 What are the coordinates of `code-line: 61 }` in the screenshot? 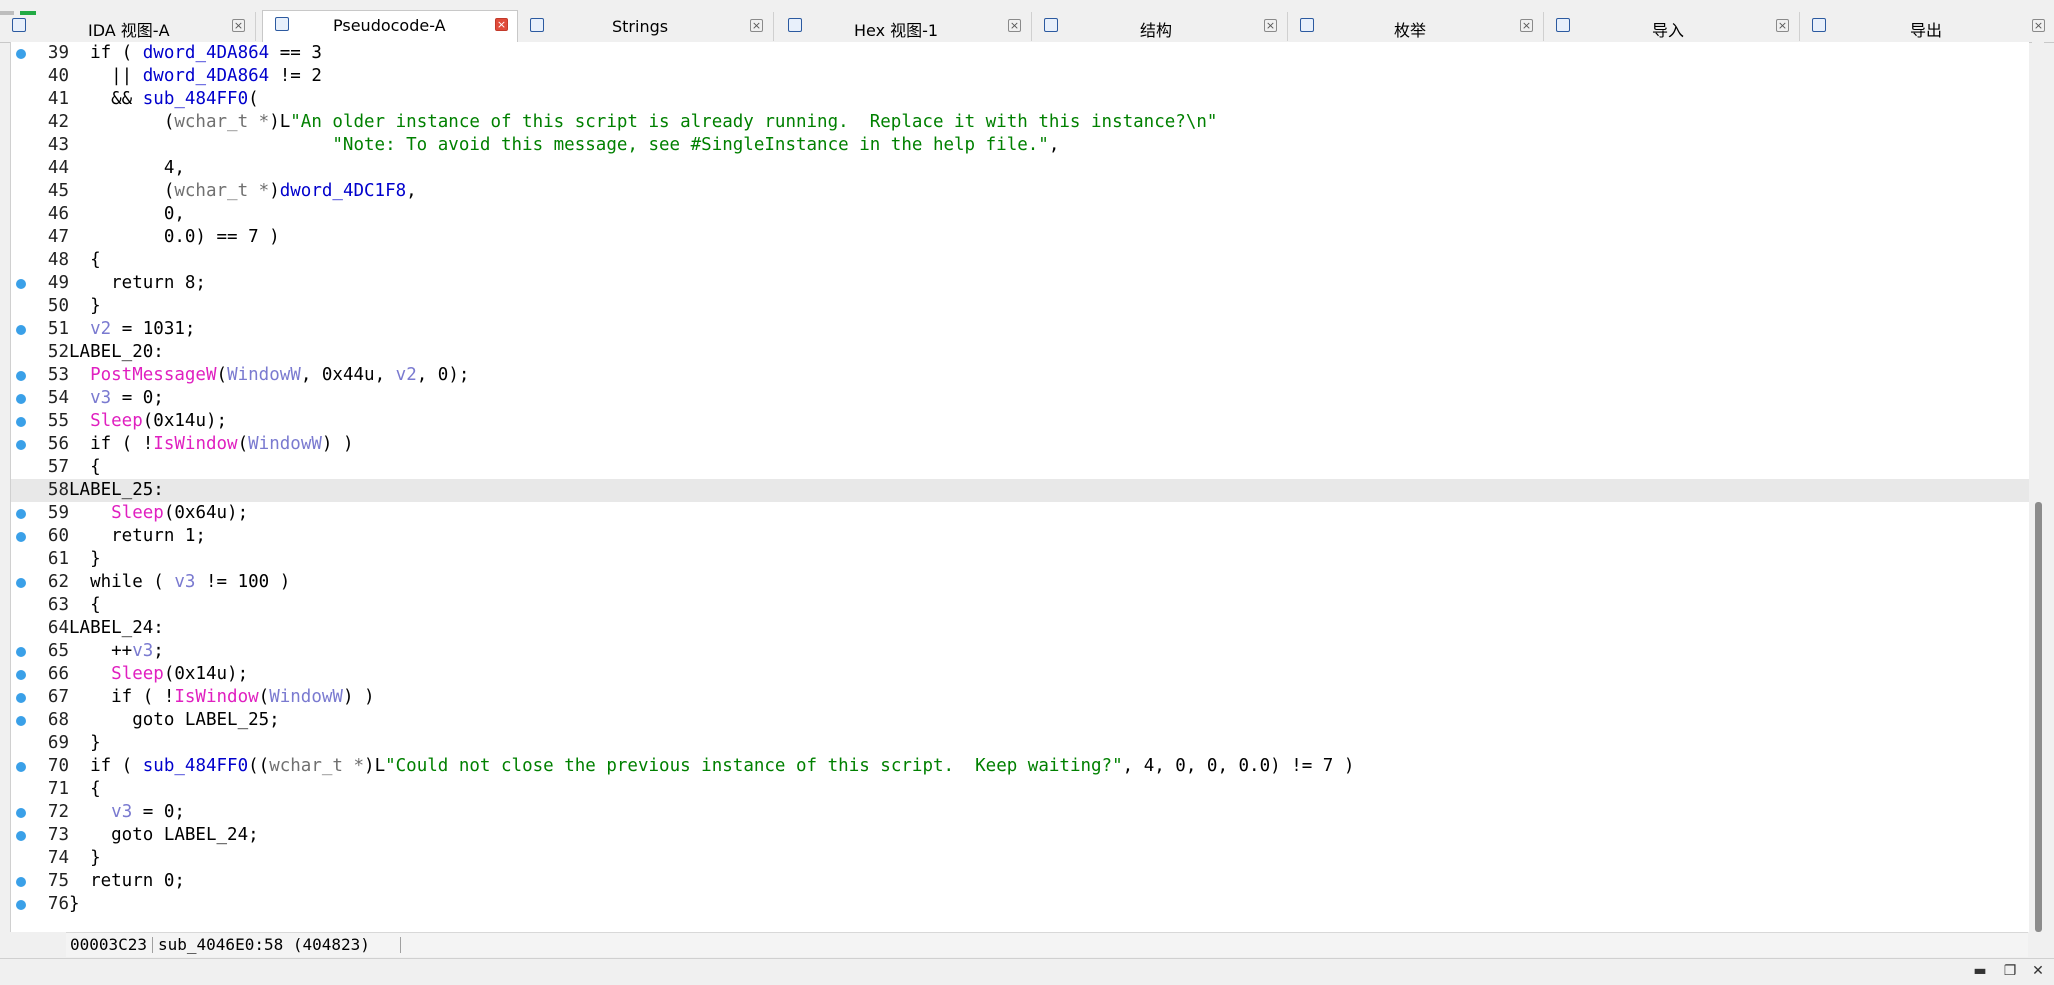 It's located at (1020, 559).